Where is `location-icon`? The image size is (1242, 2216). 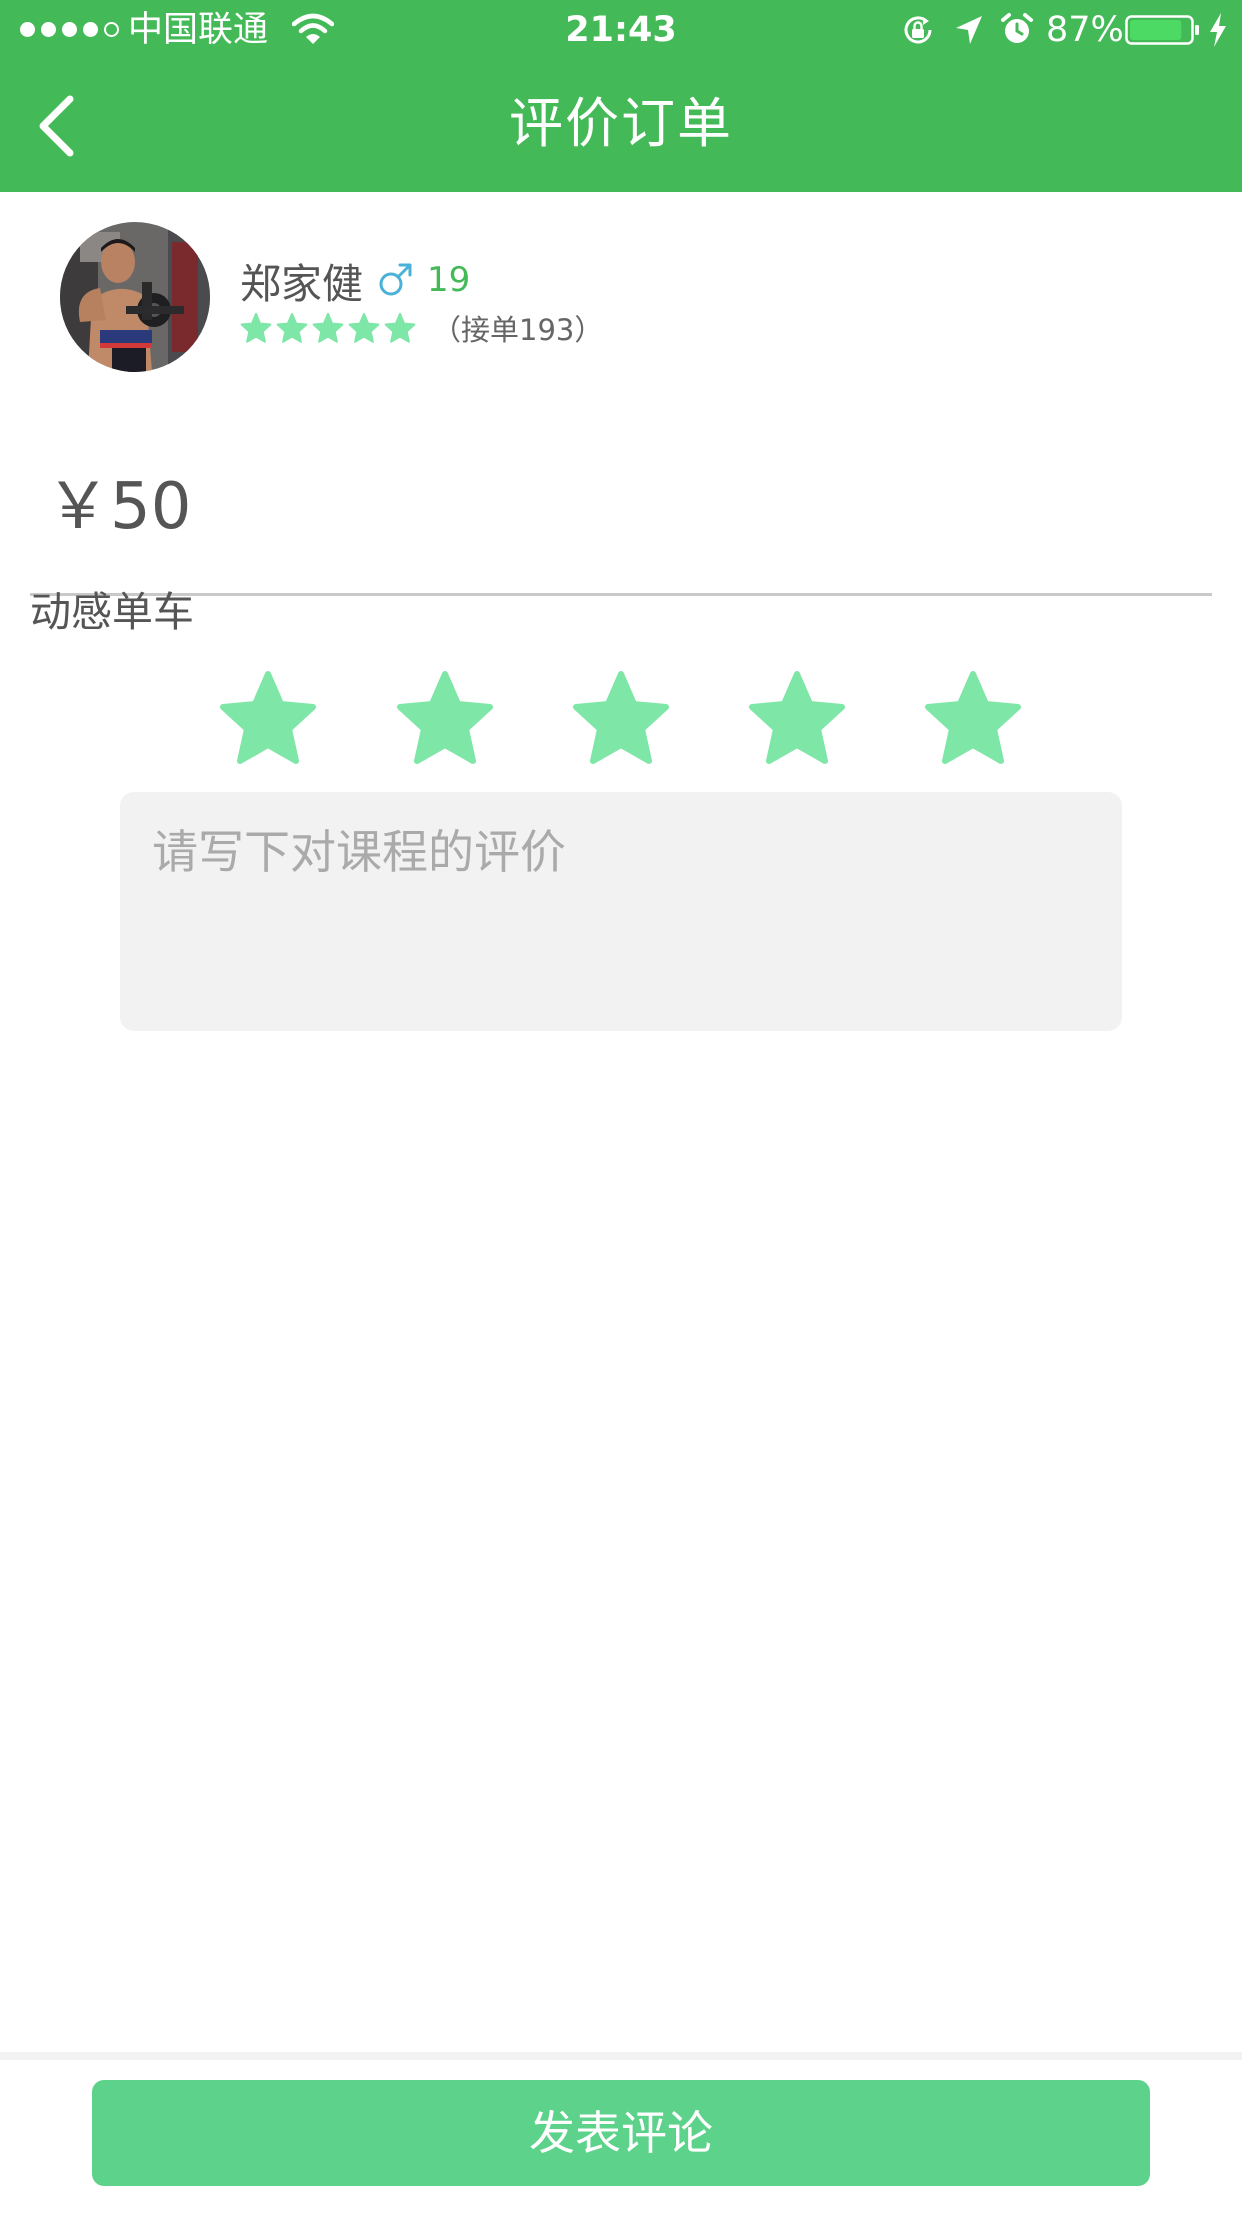
location-icon is located at coordinates (969, 30).